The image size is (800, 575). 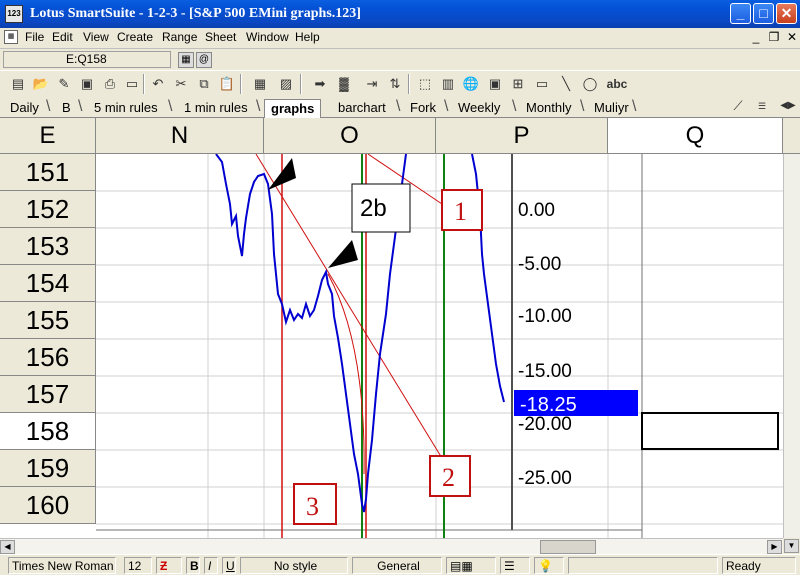 What do you see at coordinates (48, 357) in the screenshot?
I see `row-header-156: 156` at bounding box center [48, 357].